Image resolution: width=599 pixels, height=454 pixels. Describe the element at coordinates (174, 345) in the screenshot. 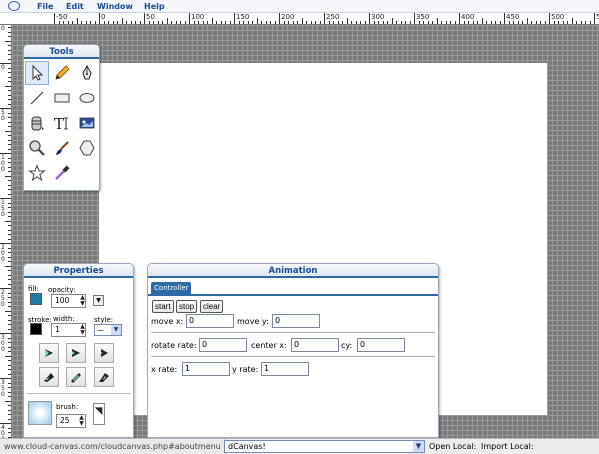

I see `rotate-rate-label: rotate rate:` at that location.